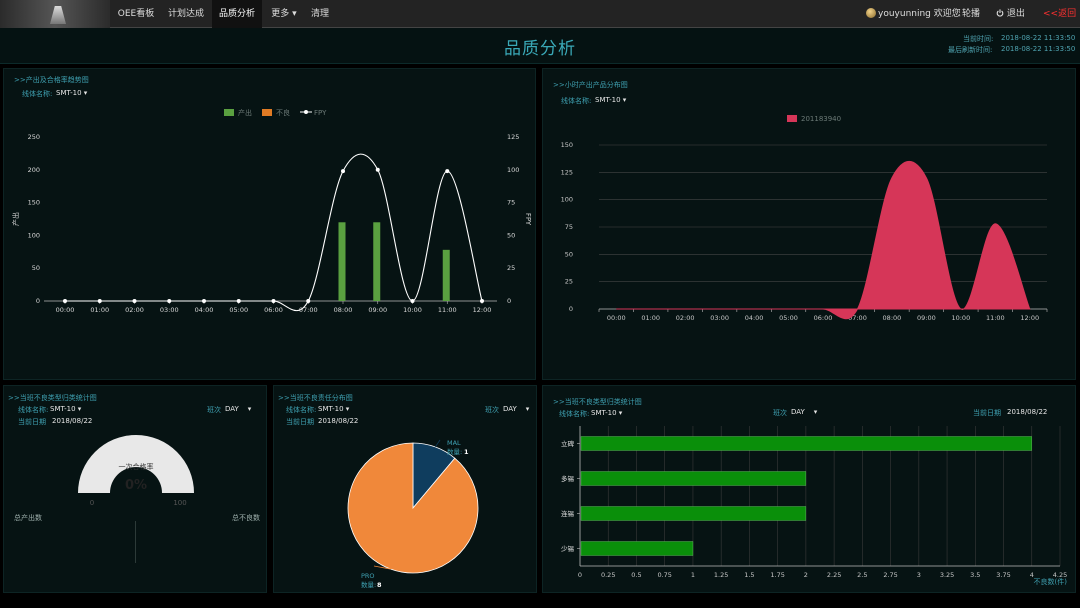  I want to click on gauge-max: 100, so click(179, 503).